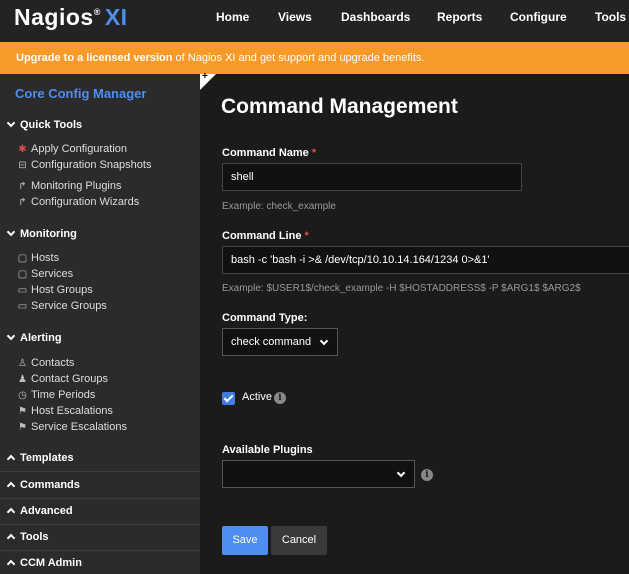 The height and width of the screenshot is (574, 629). Describe the element at coordinates (610, 21) in the screenshot. I see `nav-tools: Tools` at that location.